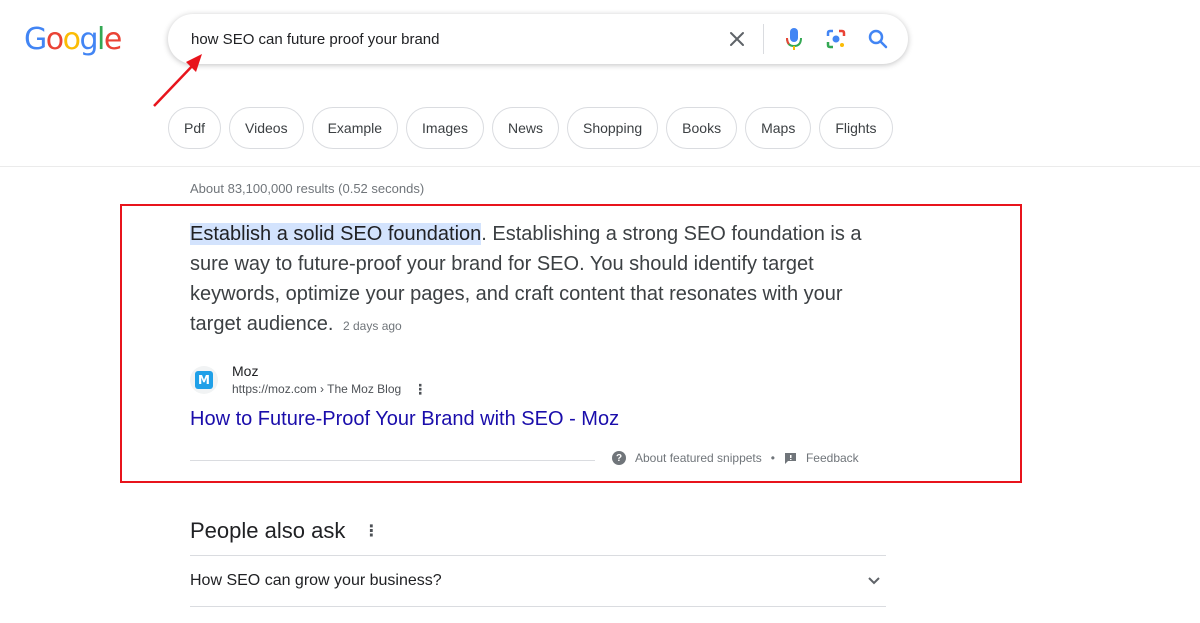 Image resolution: width=1200 pixels, height=623 pixels. I want to click on microphone-icon, so click(794, 39).